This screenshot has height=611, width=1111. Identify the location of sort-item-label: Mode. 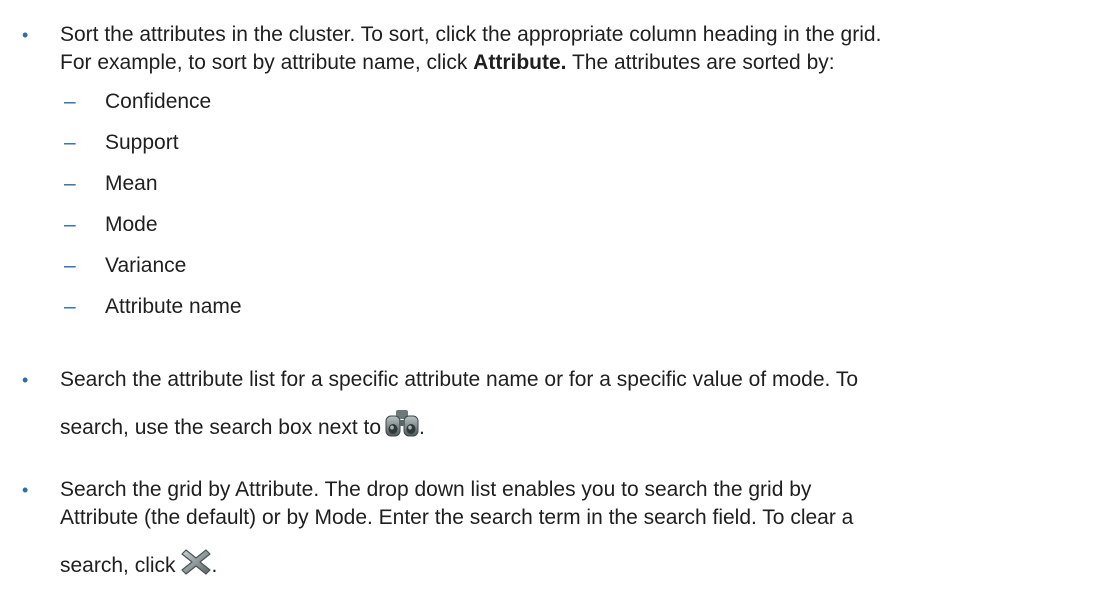
(131, 224).